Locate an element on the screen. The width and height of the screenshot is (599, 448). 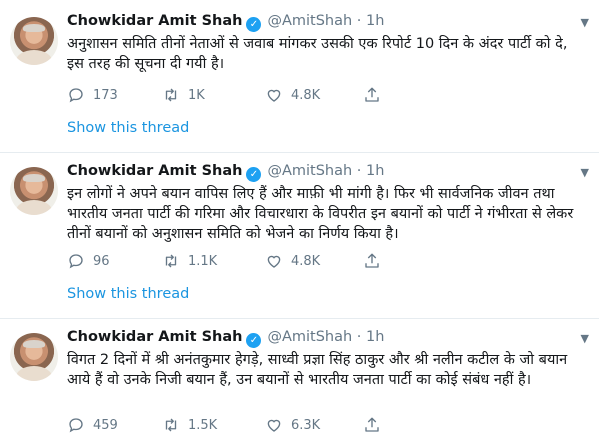
tweet-actions: 173 1K 4.8K is located at coordinates (237, 96).